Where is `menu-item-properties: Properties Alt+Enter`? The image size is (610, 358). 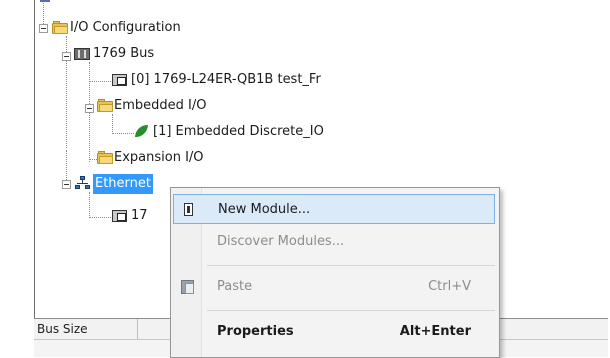 menu-item-properties: Properties Alt+Enter is located at coordinates (334, 332).